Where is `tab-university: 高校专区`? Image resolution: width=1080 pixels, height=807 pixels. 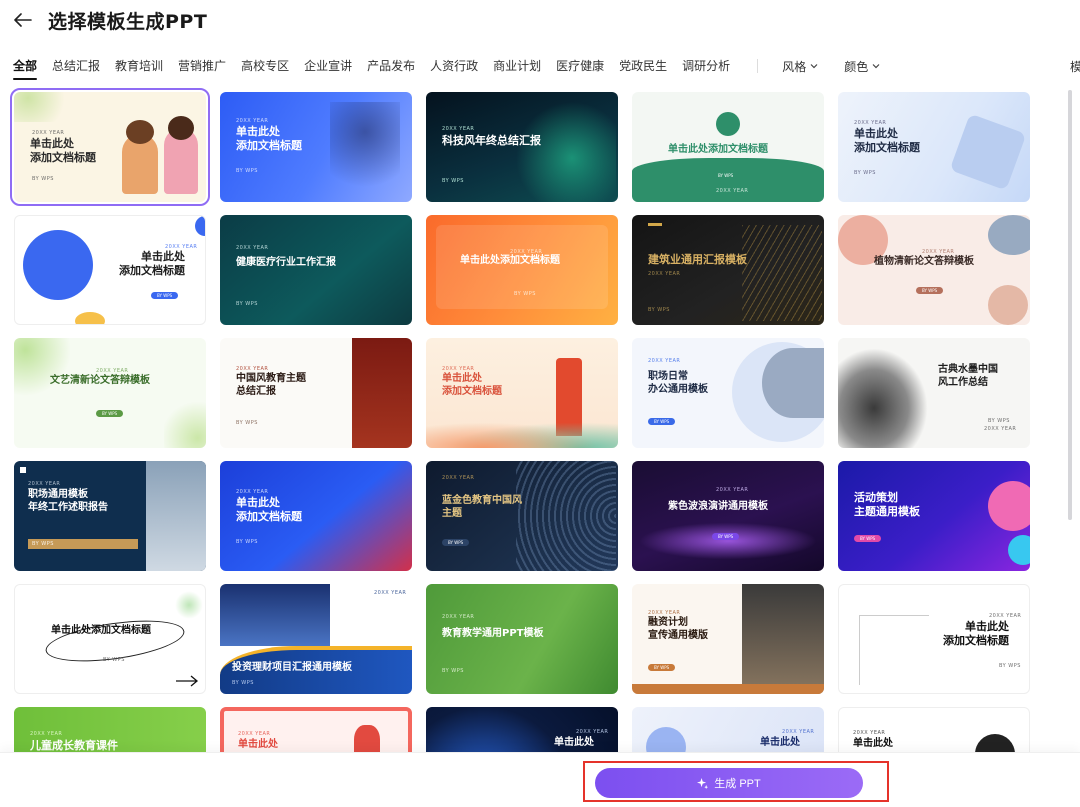
tab-university: 高校专区 is located at coordinates (265, 66).